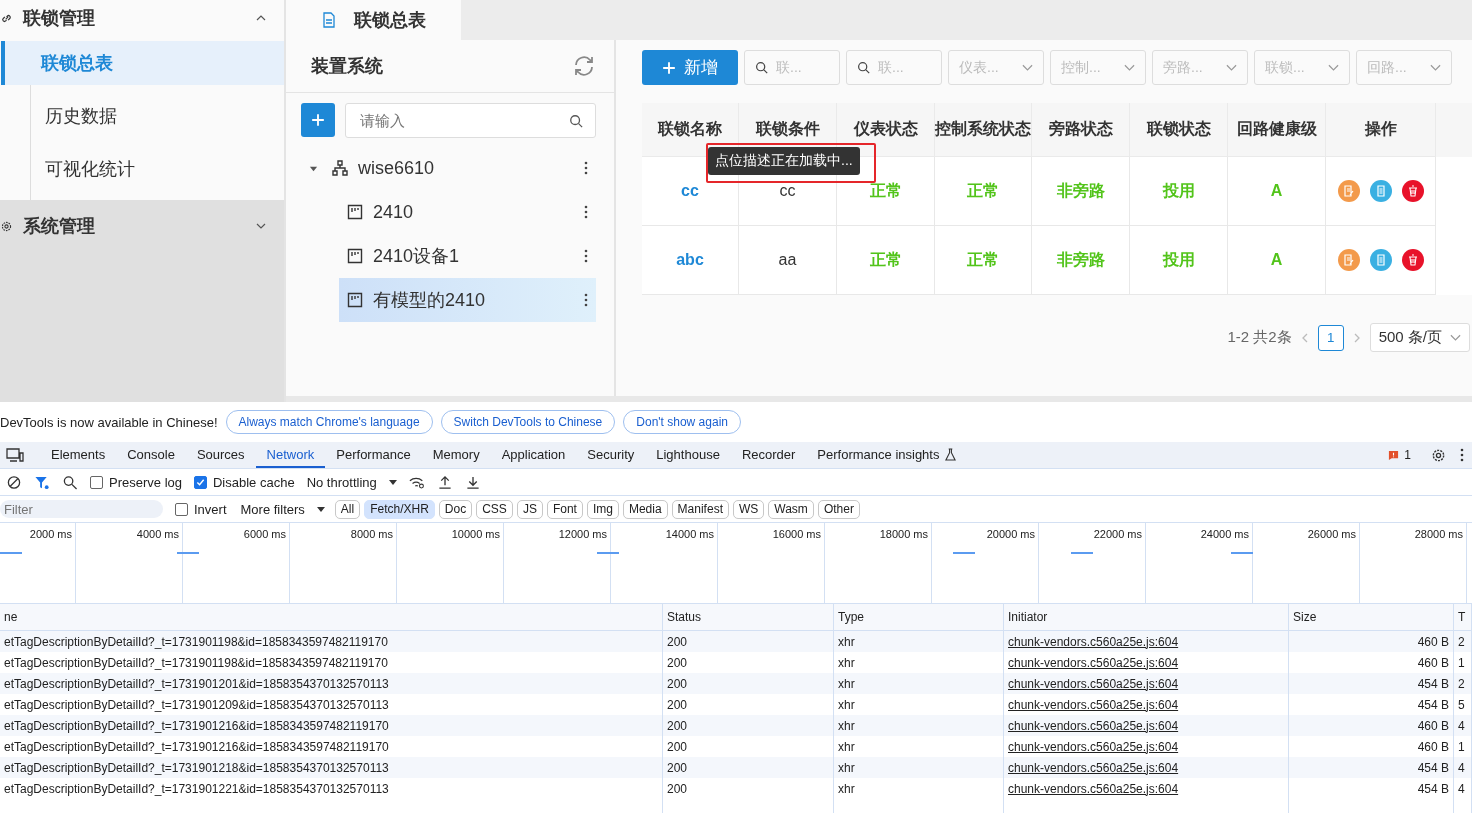 The height and width of the screenshot is (813, 1472). I want to click on type-filter-chip: CSS, so click(494, 509).